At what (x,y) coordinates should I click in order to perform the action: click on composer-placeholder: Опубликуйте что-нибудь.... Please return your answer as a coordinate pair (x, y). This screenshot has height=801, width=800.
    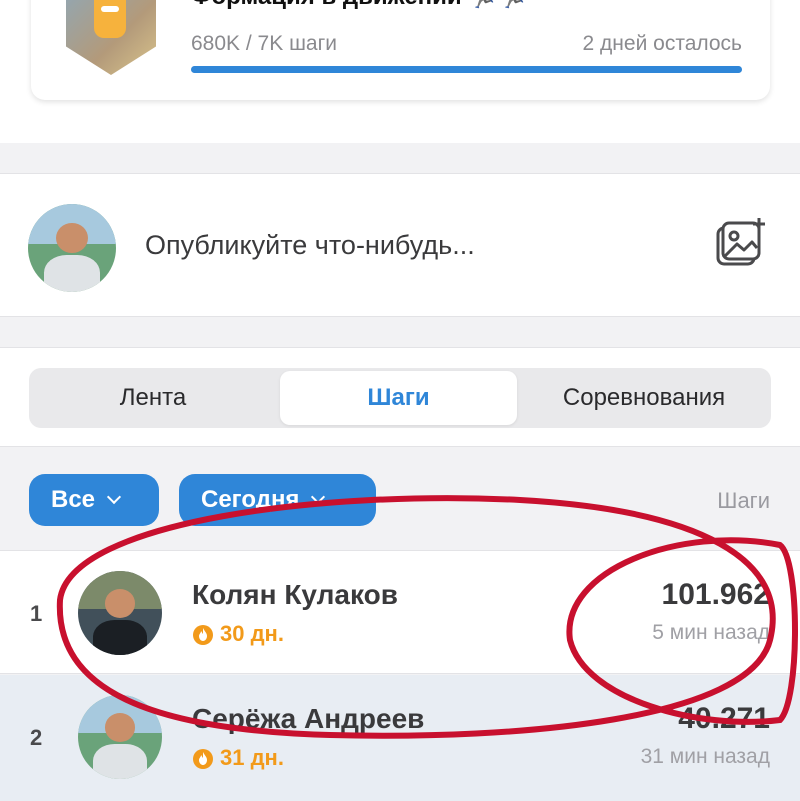
    Looking at the image, I should click on (310, 245).